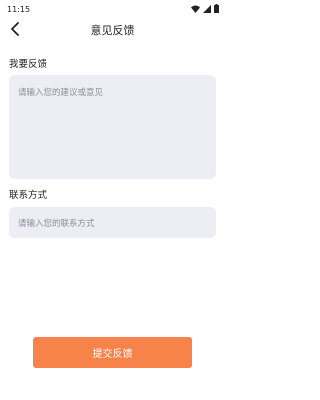  What do you see at coordinates (19, 9) in the screenshot?
I see `status-time: 11:15` at bounding box center [19, 9].